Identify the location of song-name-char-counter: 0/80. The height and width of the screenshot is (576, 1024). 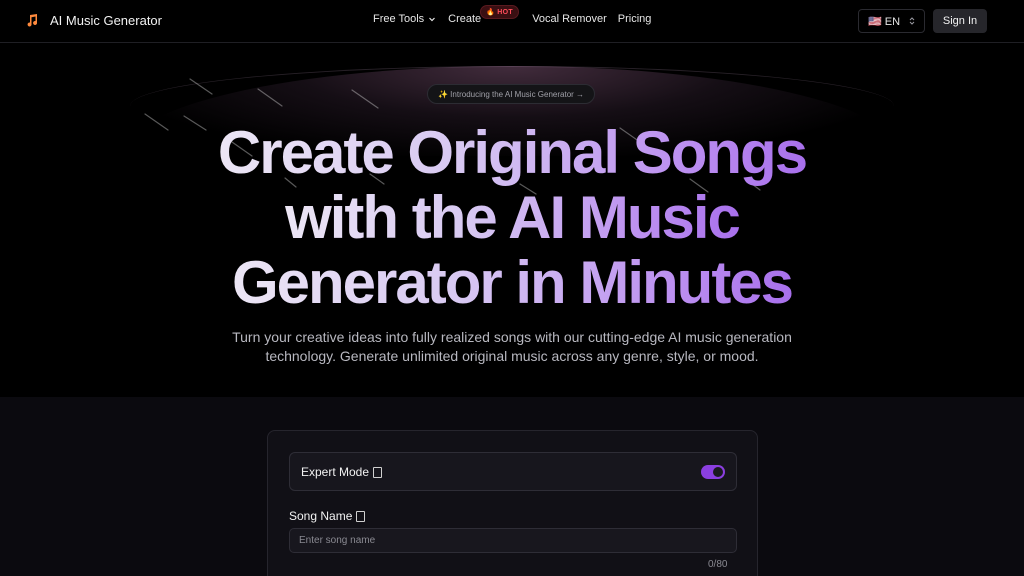
(718, 564).